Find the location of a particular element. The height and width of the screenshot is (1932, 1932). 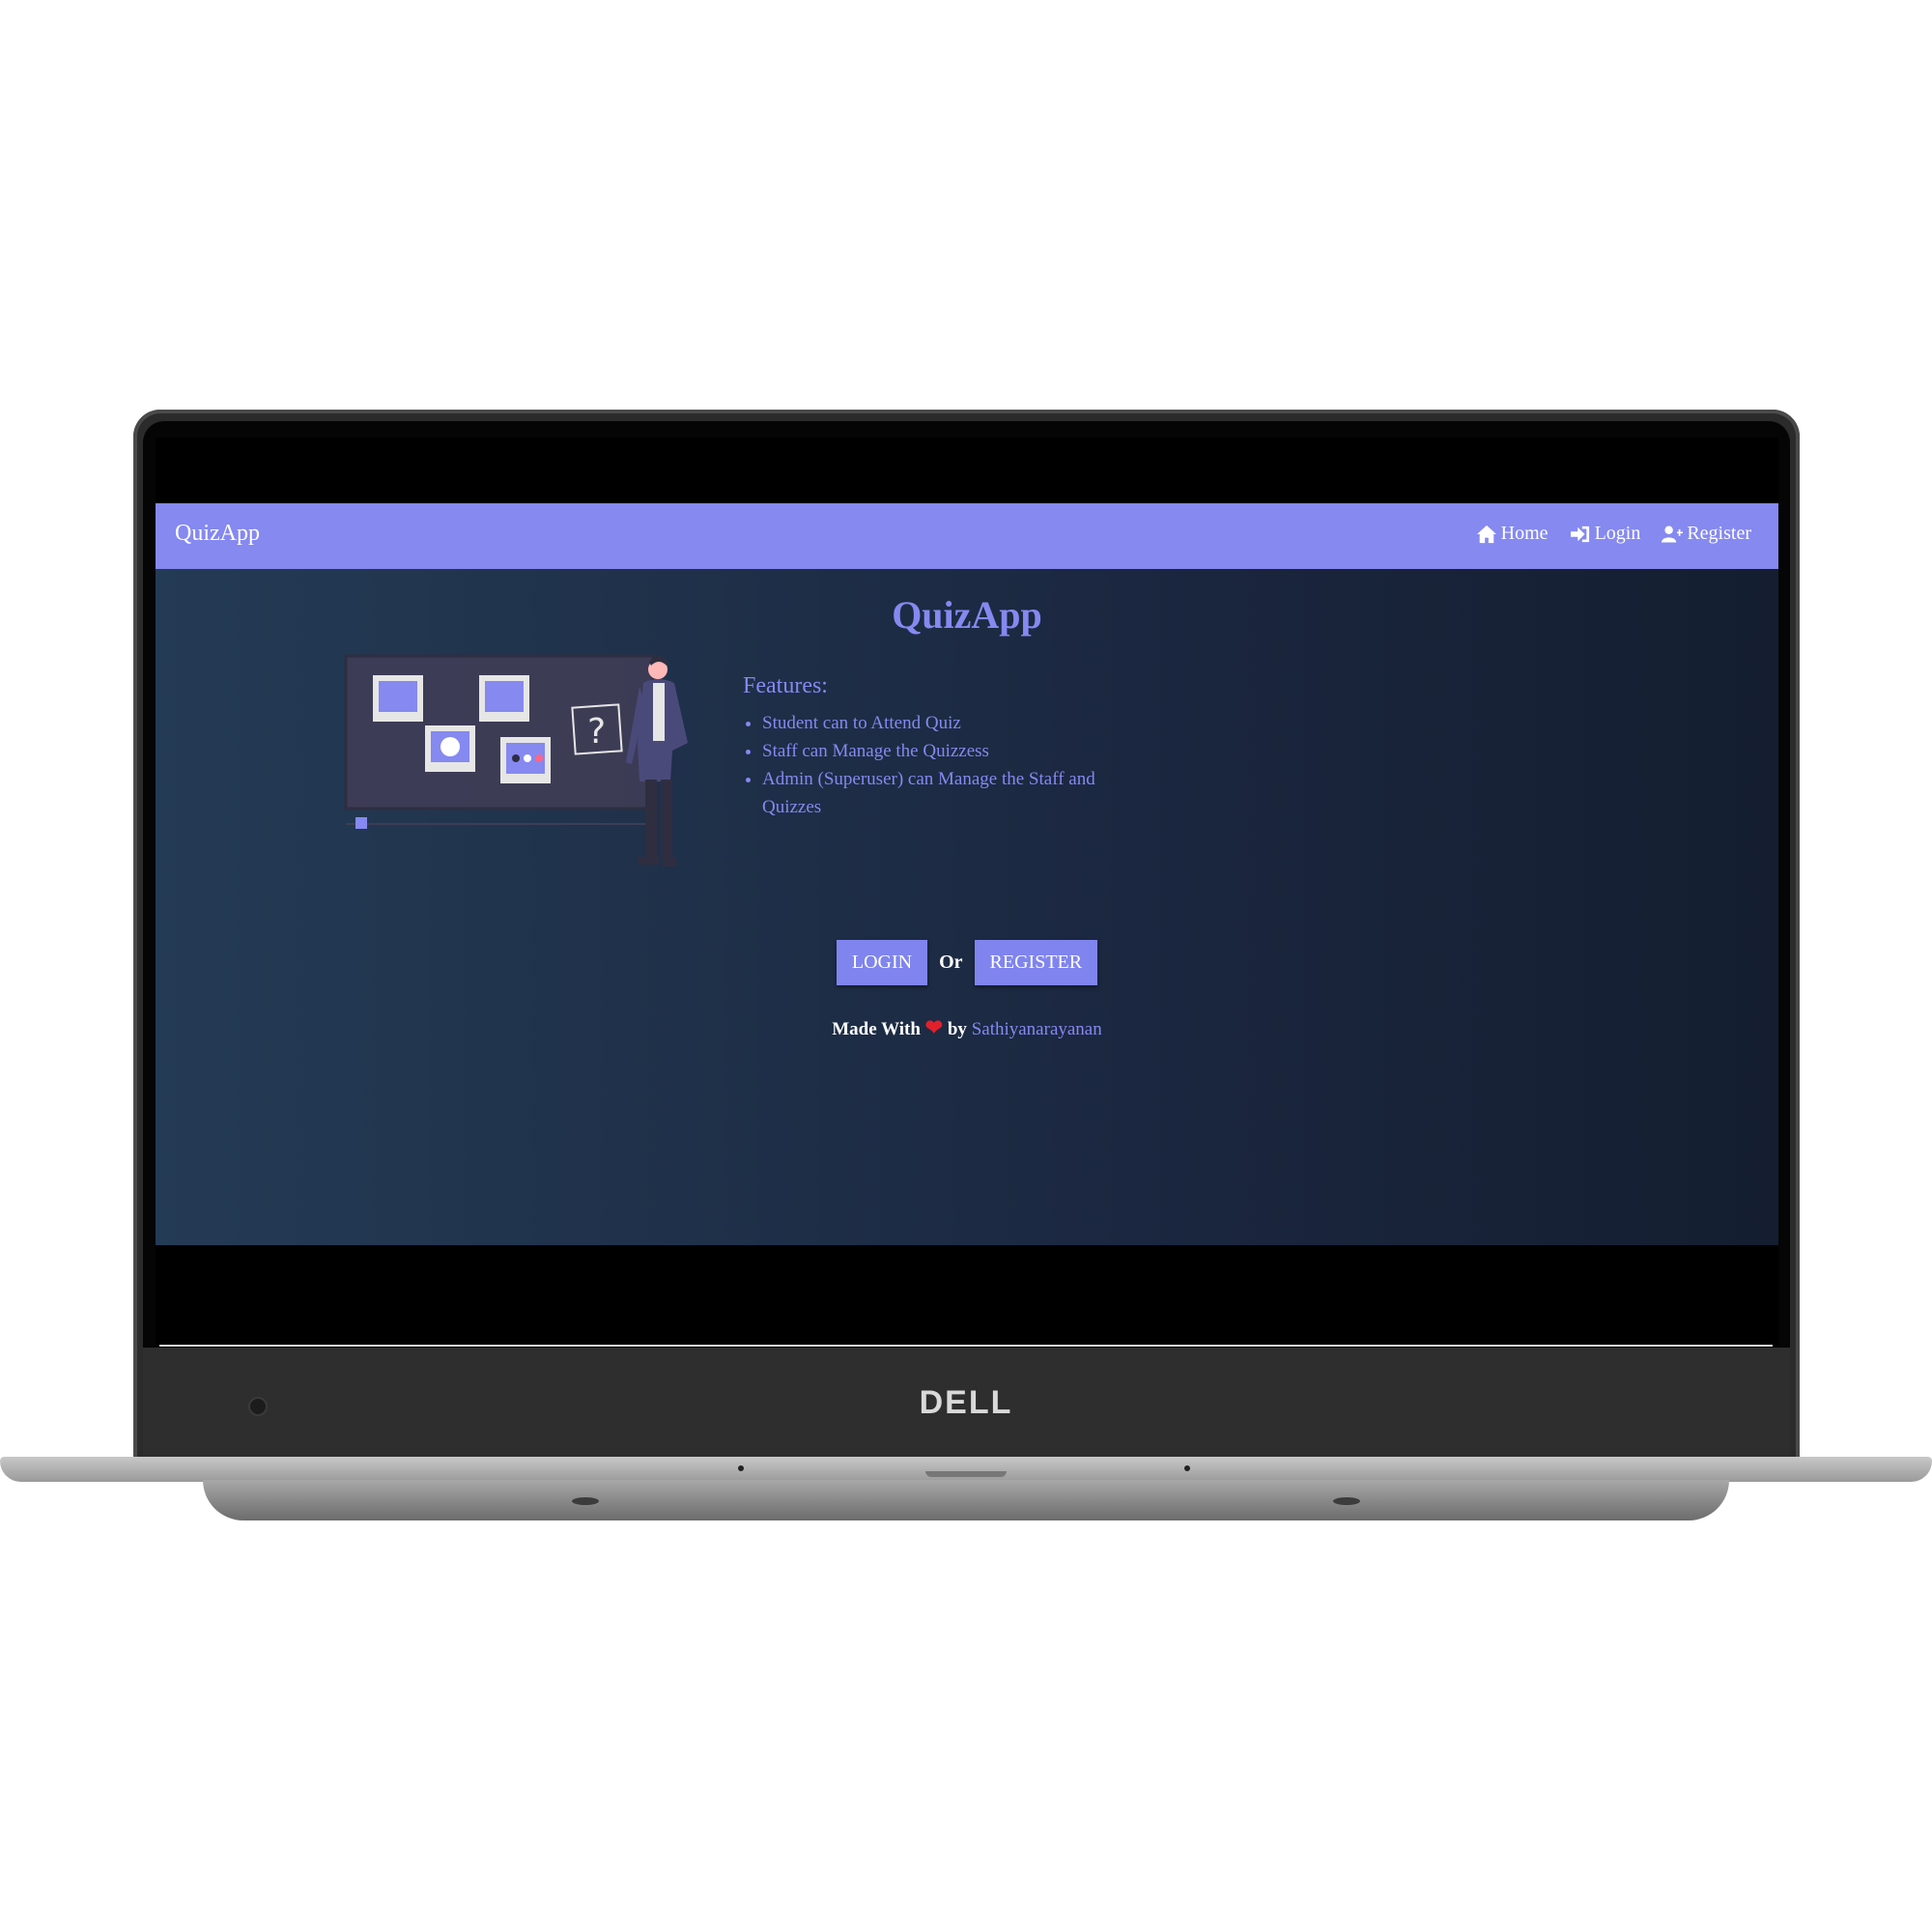

nav-link-home: Home is located at coordinates (1512, 534).